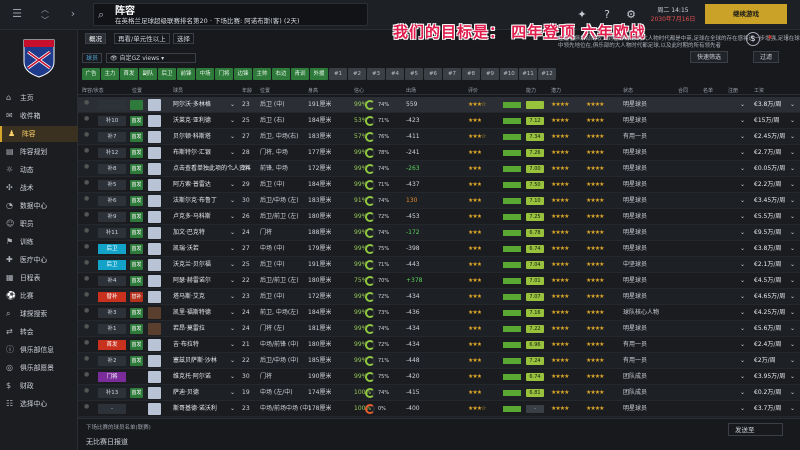  I want to click on filter-chip: 主帅, so click(262, 74).